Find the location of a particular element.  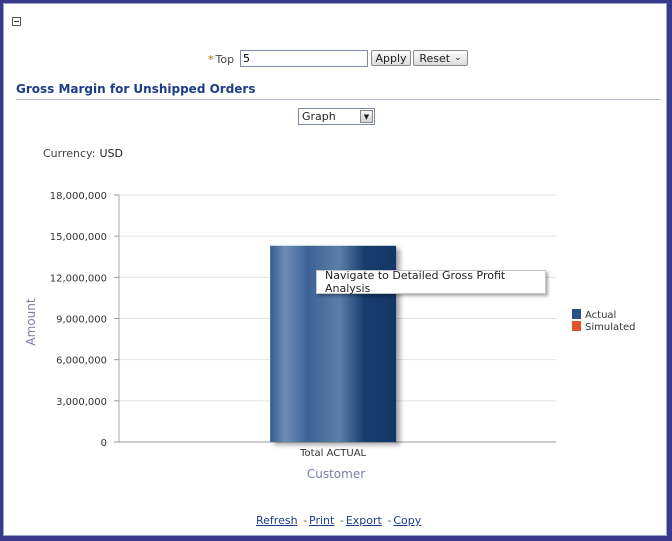

copy-link: Copy is located at coordinates (407, 520).